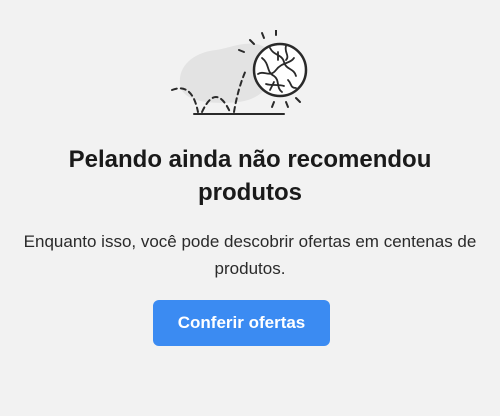  Describe the element at coordinates (241, 323) in the screenshot. I see `conferir-ofertas-button: Conferir ofertas` at that location.